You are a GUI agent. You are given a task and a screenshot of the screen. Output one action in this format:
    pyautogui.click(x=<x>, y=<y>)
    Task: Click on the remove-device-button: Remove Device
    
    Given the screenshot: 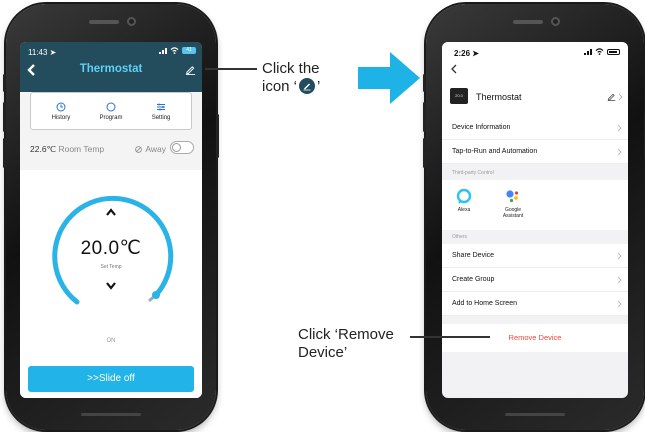 What is the action you would take?
    pyautogui.click(x=535, y=338)
    